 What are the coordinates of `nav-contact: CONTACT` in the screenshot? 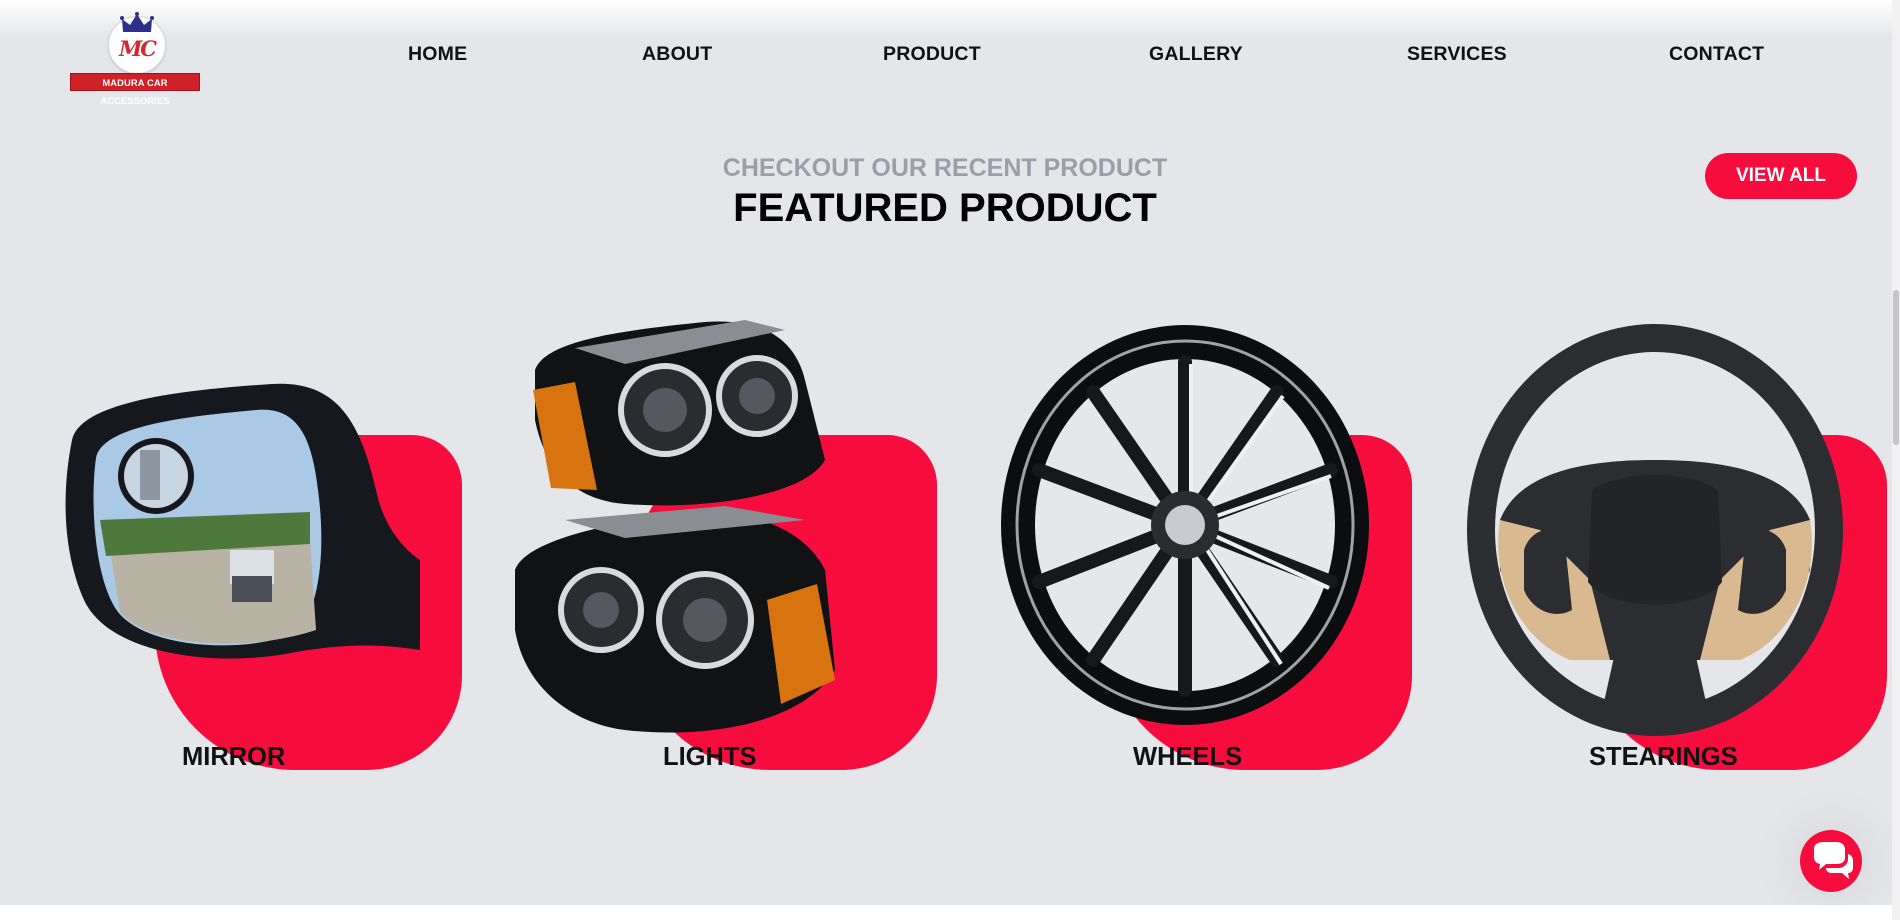 It's located at (1716, 54).